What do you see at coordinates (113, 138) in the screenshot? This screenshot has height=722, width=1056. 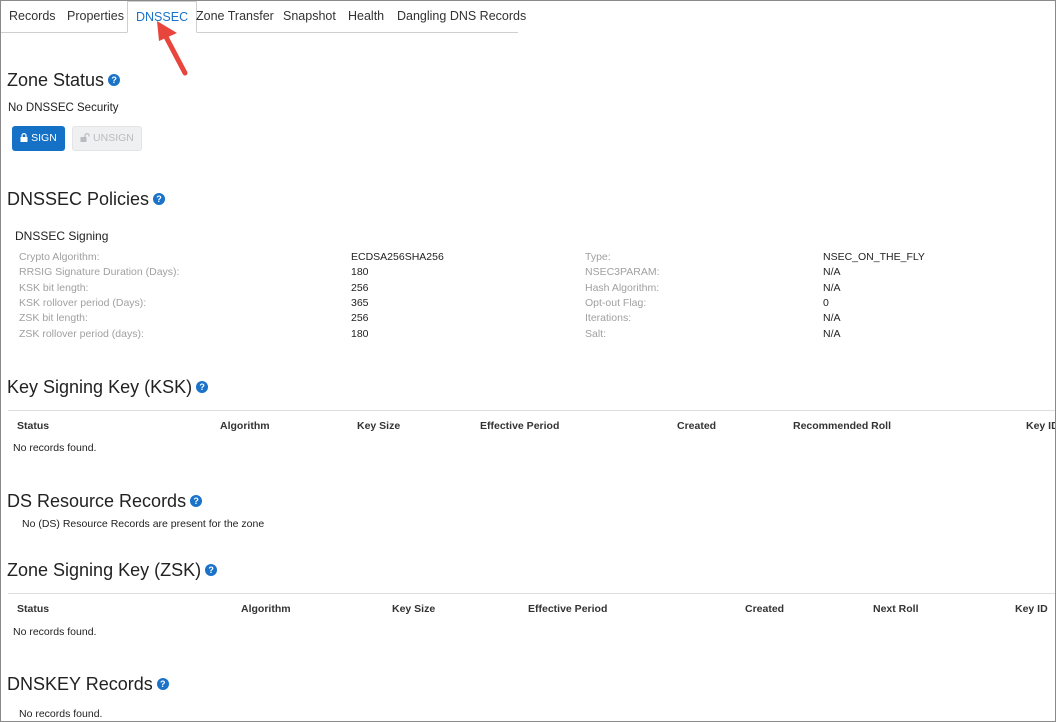 I see `unsign-button-label: UNSIGN` at bounding box center [113, 138].